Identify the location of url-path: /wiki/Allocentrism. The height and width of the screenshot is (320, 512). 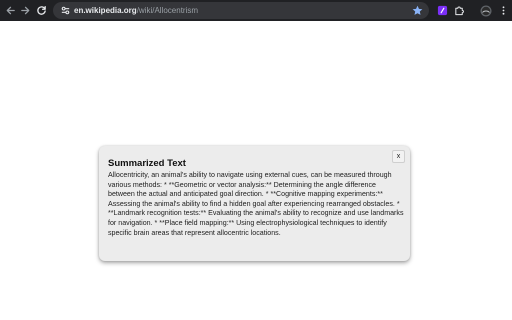
(167, 10).